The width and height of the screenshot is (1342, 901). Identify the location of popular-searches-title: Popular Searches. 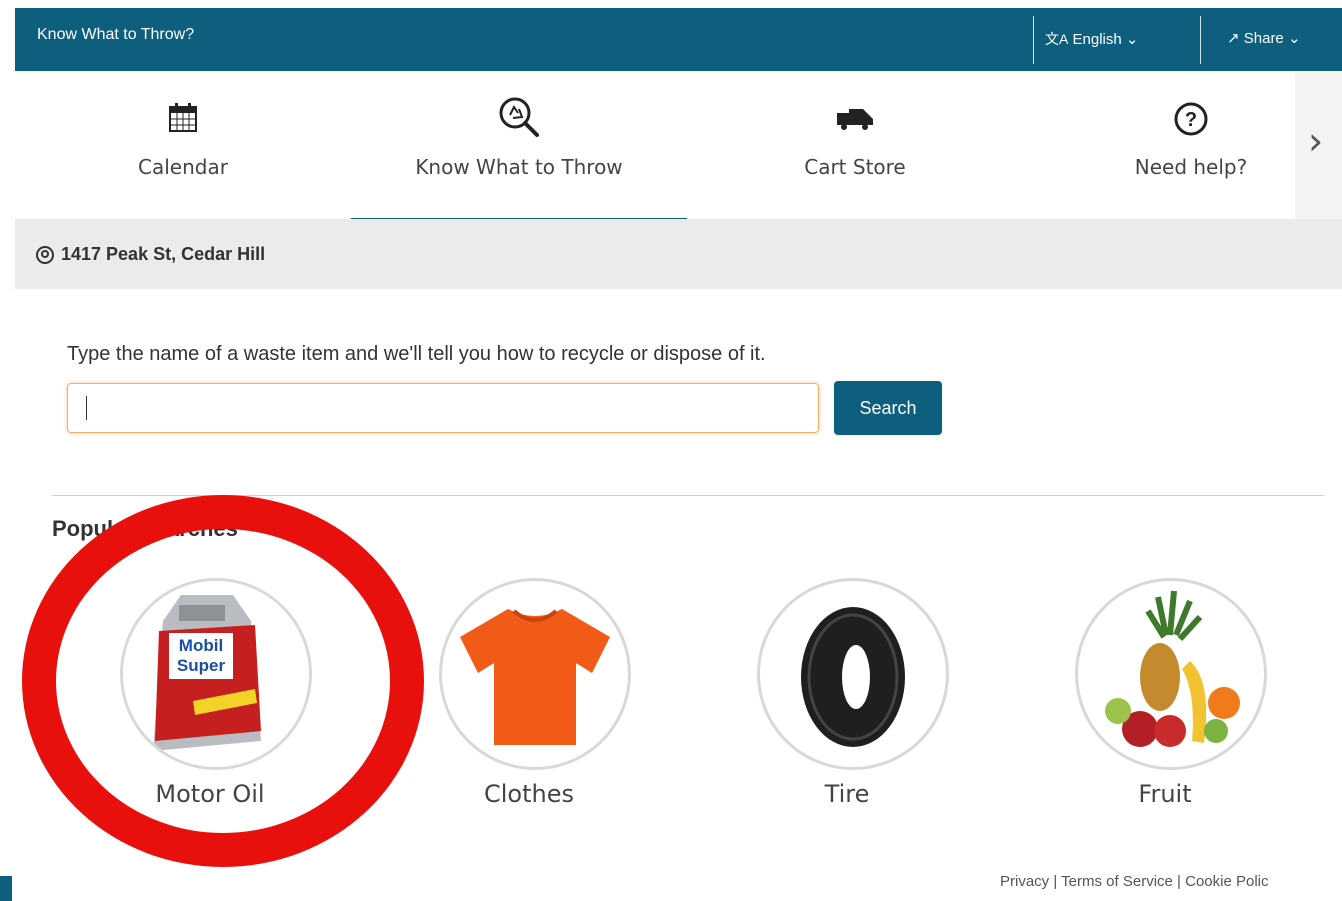
(145, 528).